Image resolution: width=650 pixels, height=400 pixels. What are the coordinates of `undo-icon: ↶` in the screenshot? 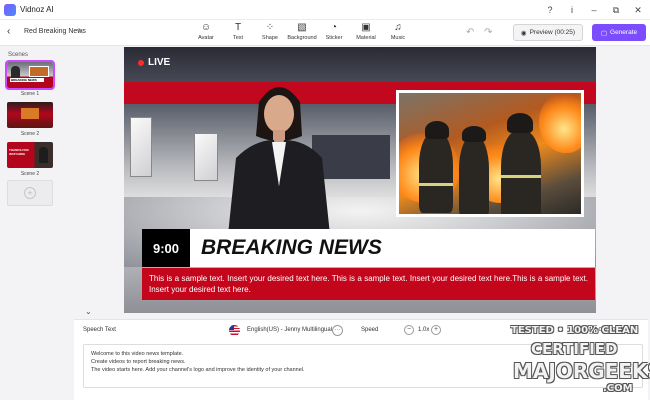 It's located at (470, 32).